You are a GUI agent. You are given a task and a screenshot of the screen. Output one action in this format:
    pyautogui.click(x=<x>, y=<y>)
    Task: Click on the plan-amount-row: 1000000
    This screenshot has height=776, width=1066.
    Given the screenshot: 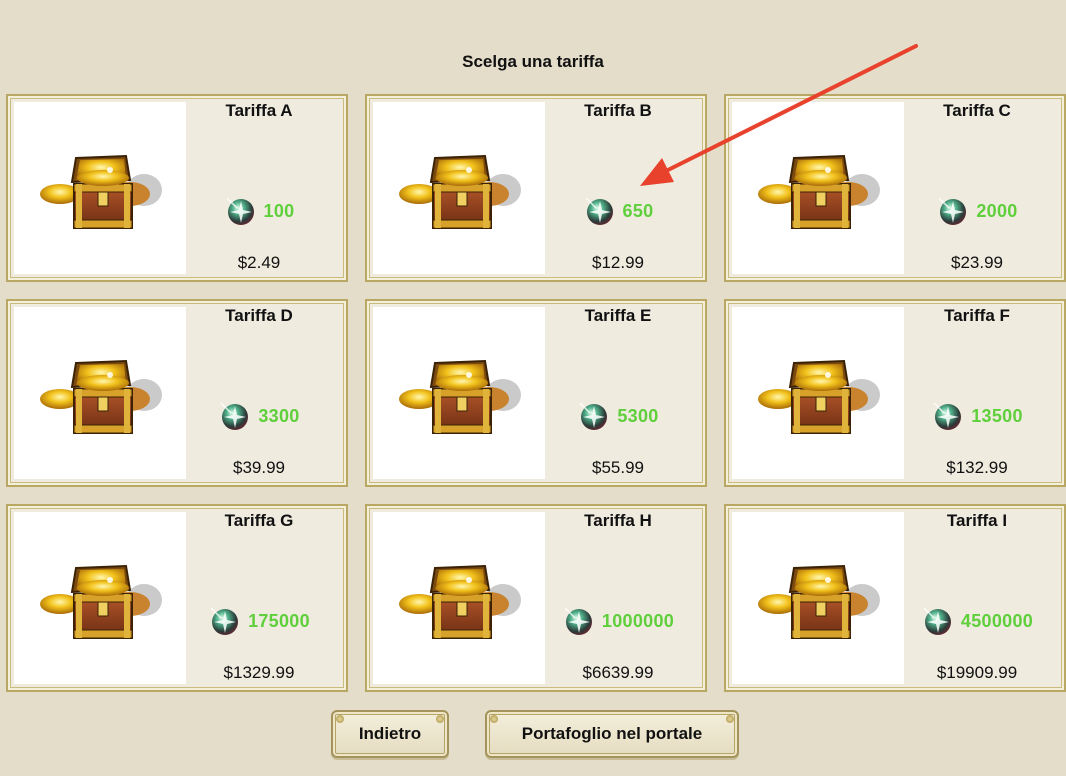 What is the action you would take?
    pyautogui.click(x=618, y=621)
    